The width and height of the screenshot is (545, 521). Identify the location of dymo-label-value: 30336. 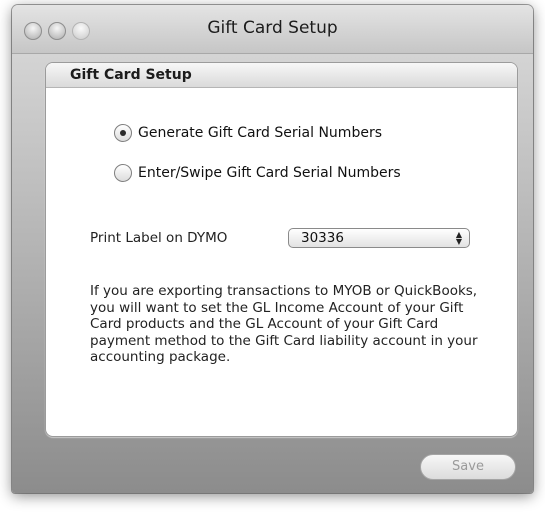
(322, 238).